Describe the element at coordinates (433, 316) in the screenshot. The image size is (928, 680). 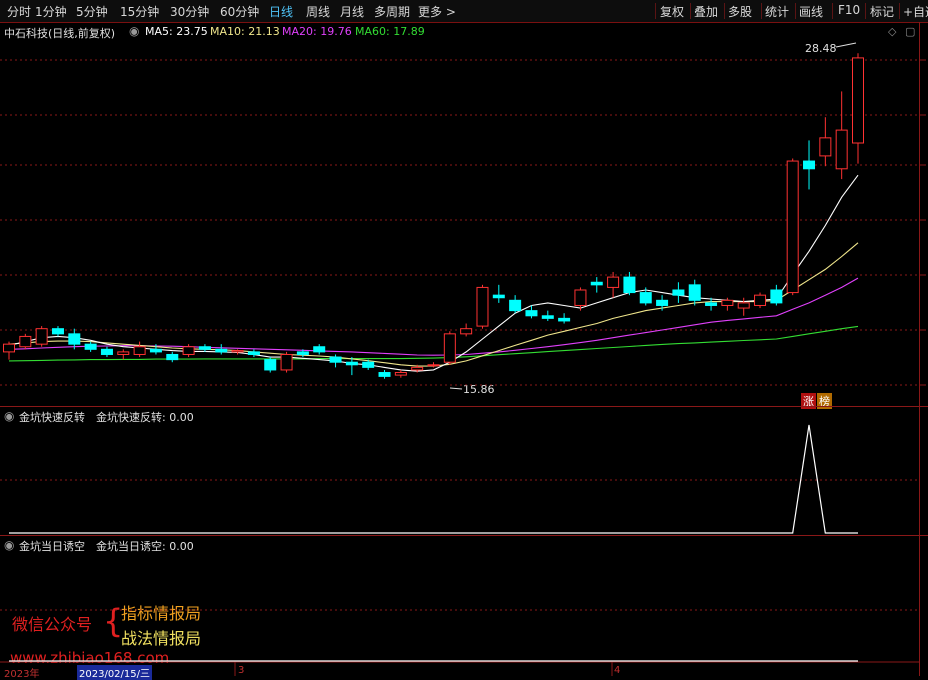
I see `ma20-line` at that location.